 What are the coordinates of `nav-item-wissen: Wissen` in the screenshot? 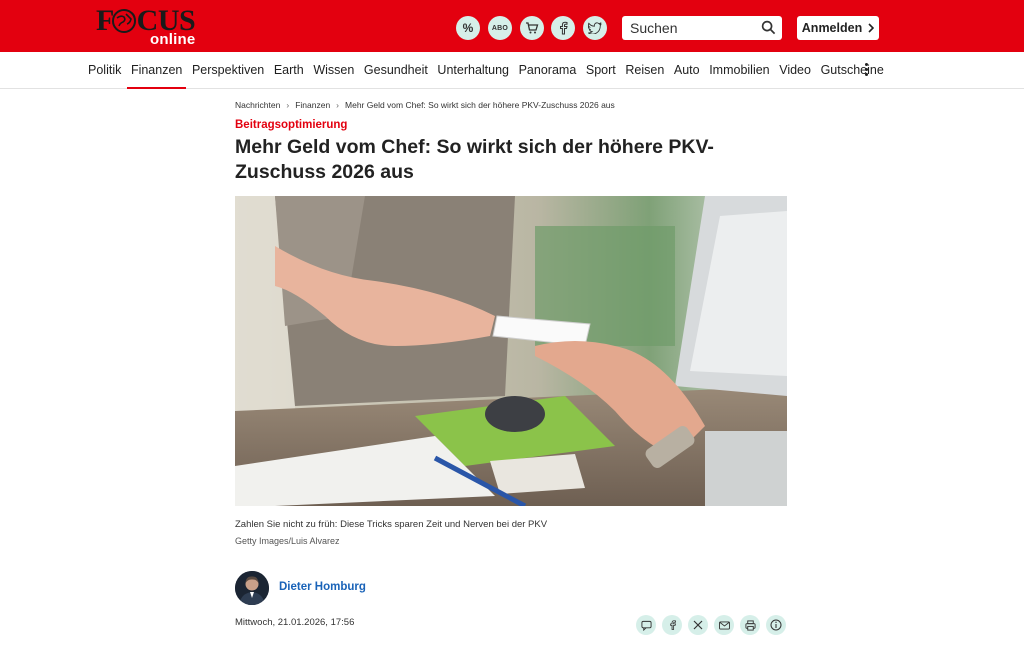 It's located at (333, 70).